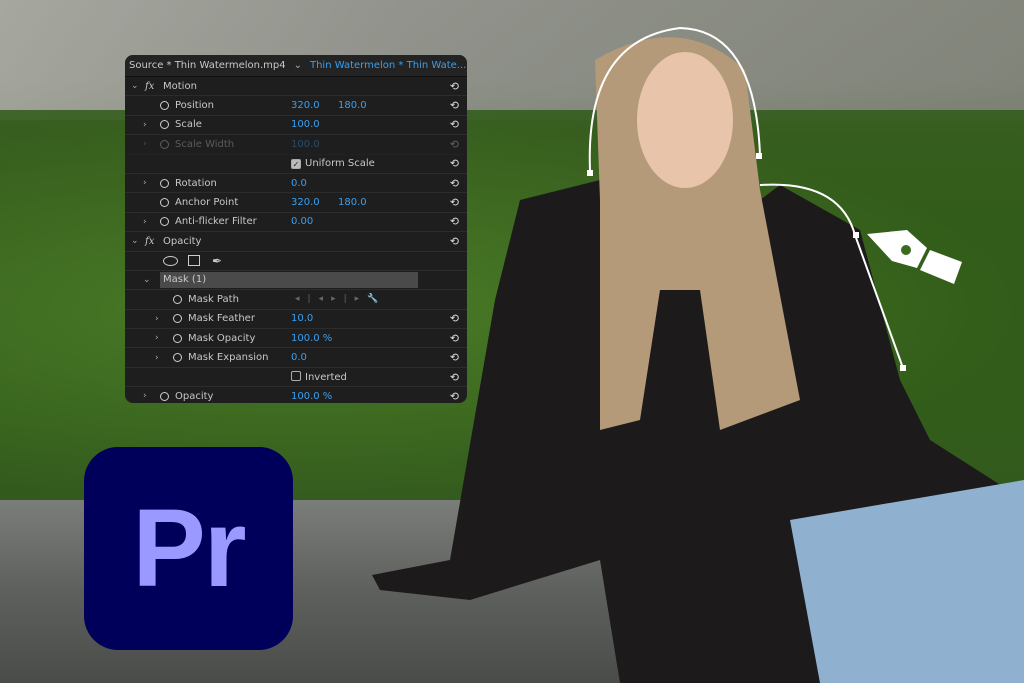 The image size is (1024, 683). I want to click on property-label: Rotation, so click(196, 183).